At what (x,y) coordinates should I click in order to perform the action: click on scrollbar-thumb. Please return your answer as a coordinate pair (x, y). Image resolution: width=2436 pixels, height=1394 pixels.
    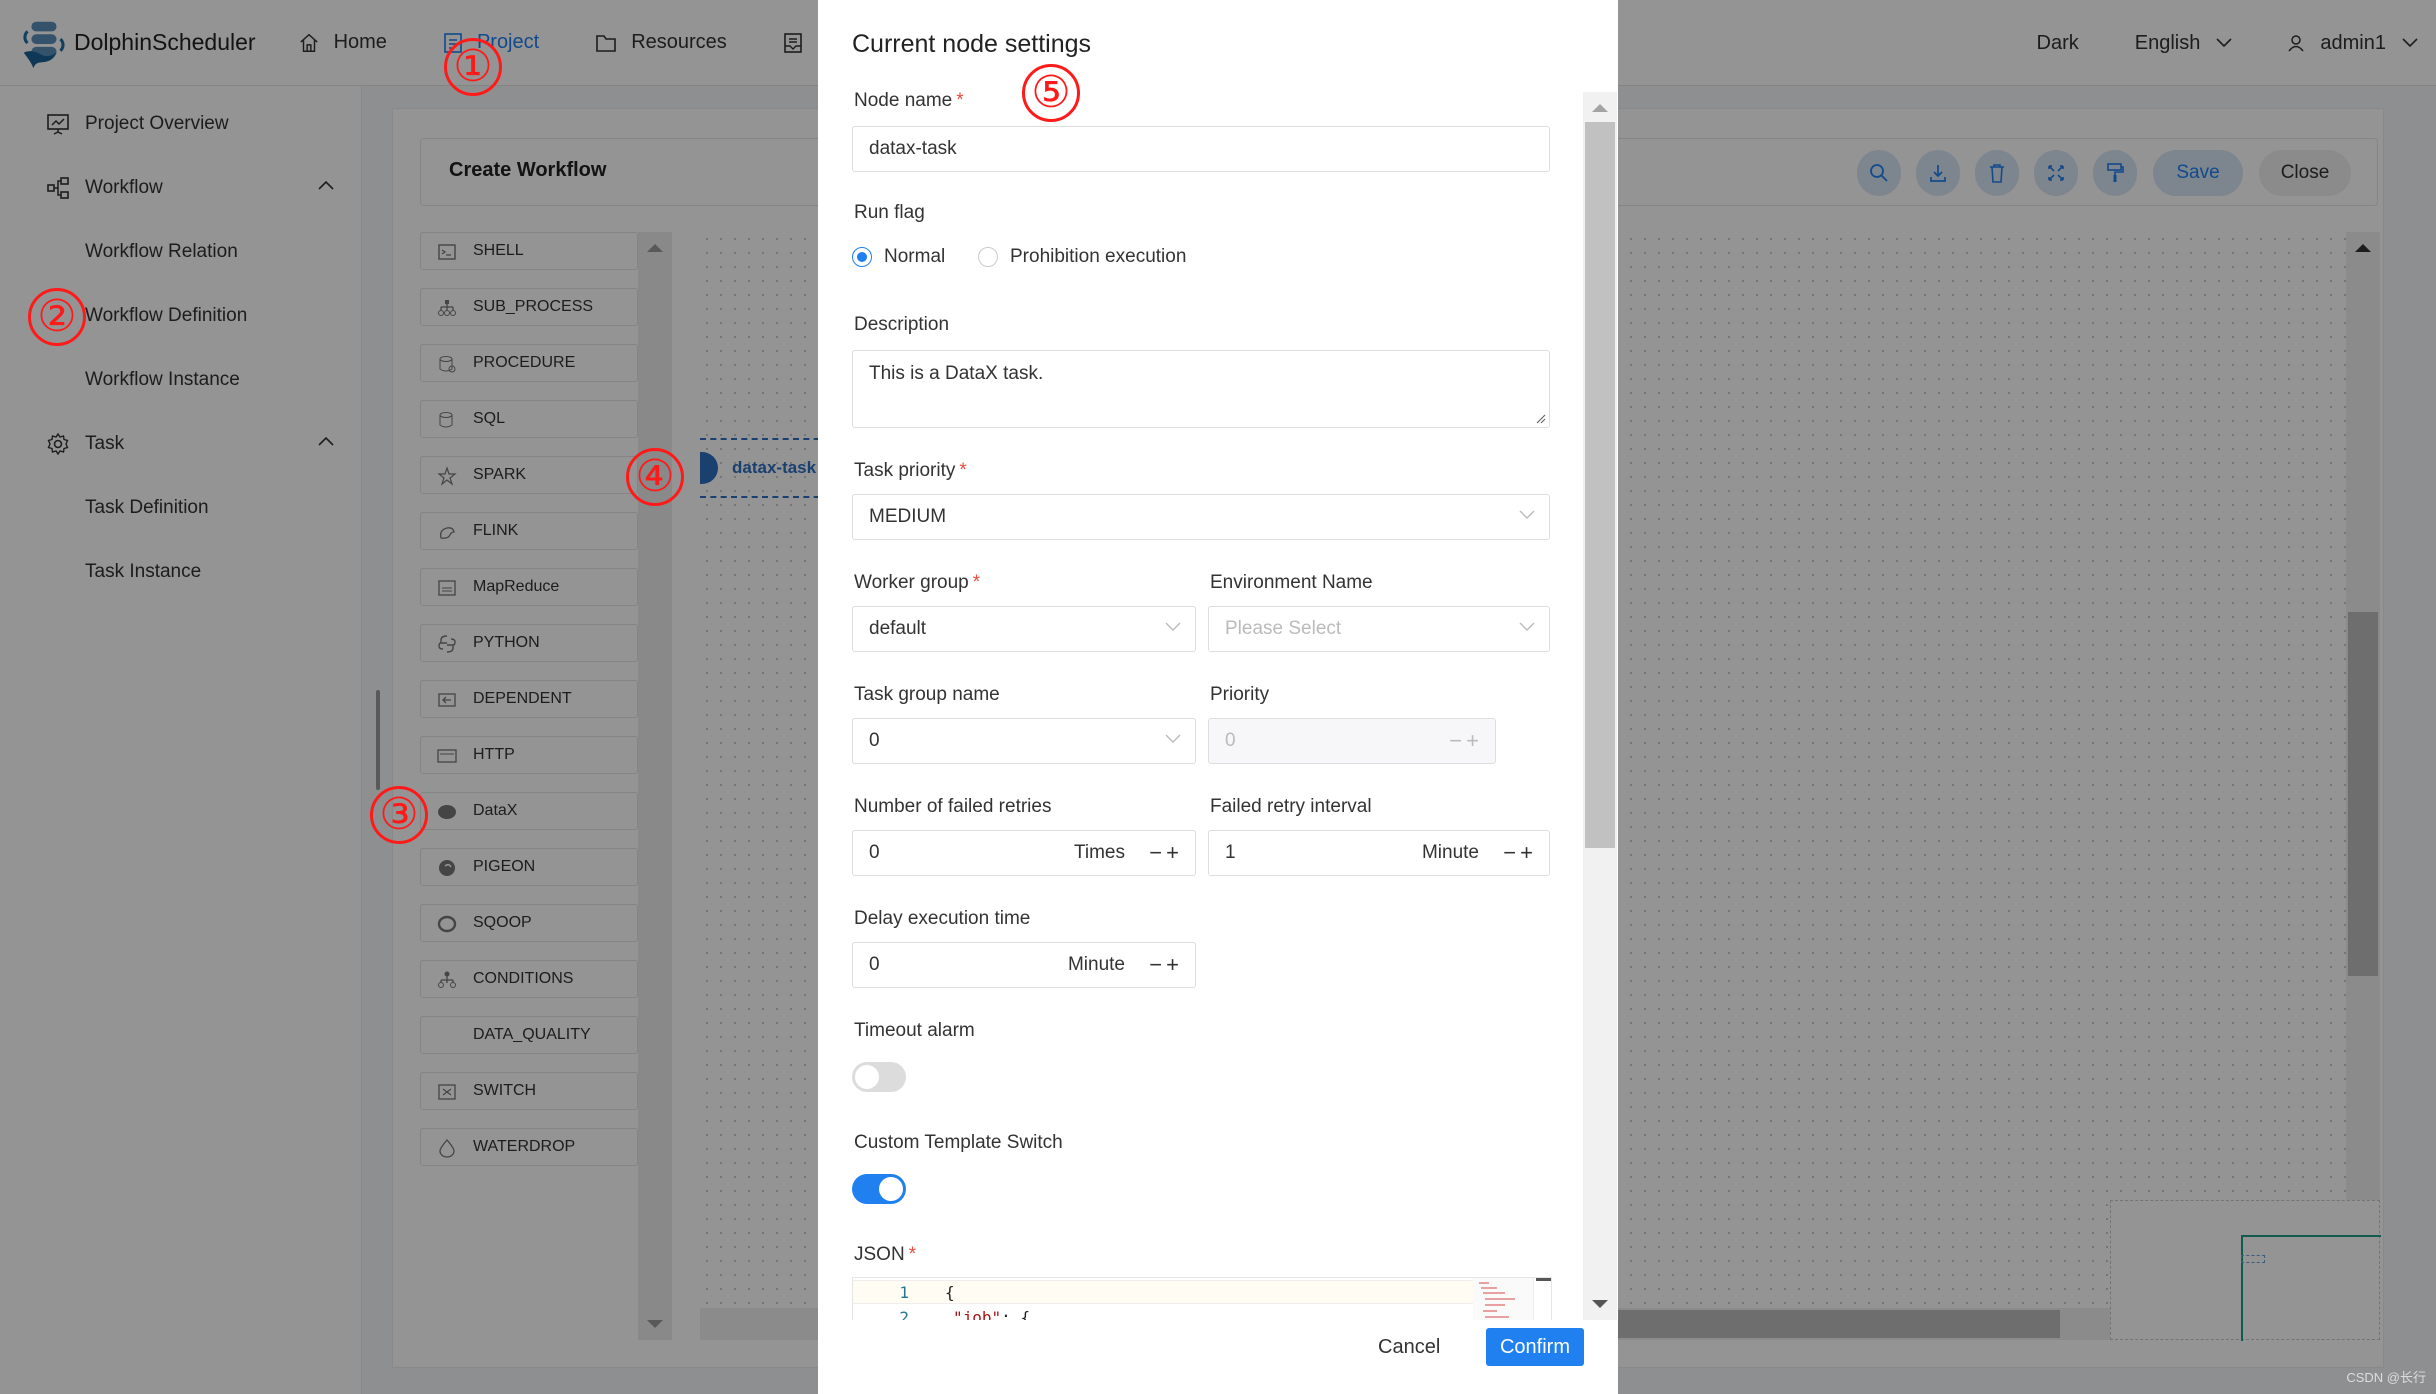
    Looking at the image, I should click on (1600, 485).